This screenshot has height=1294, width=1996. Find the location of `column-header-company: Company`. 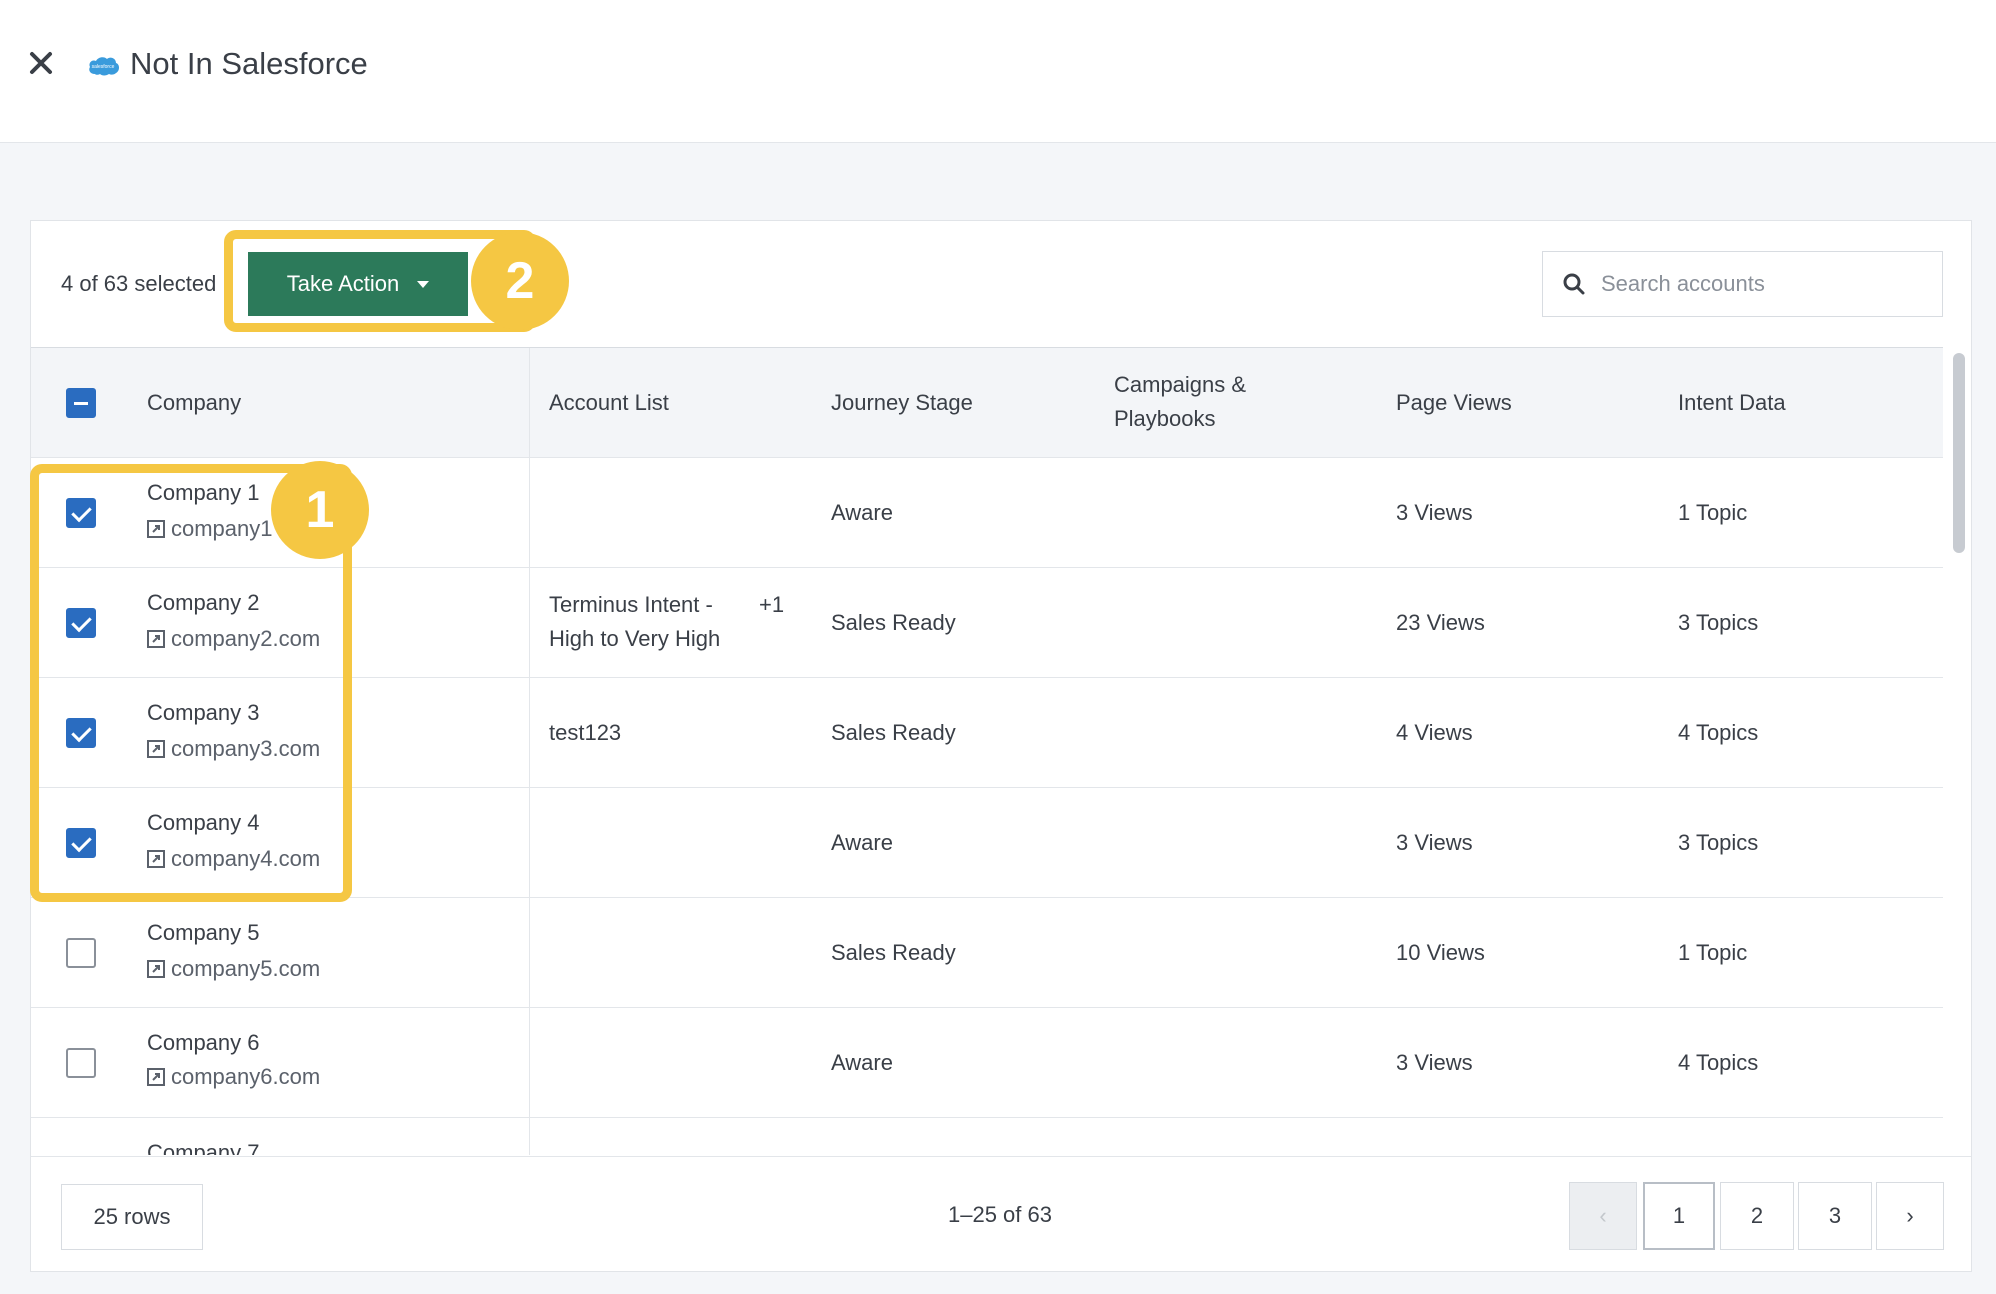

column-header-company: Company is located at coordinates (194, 403).